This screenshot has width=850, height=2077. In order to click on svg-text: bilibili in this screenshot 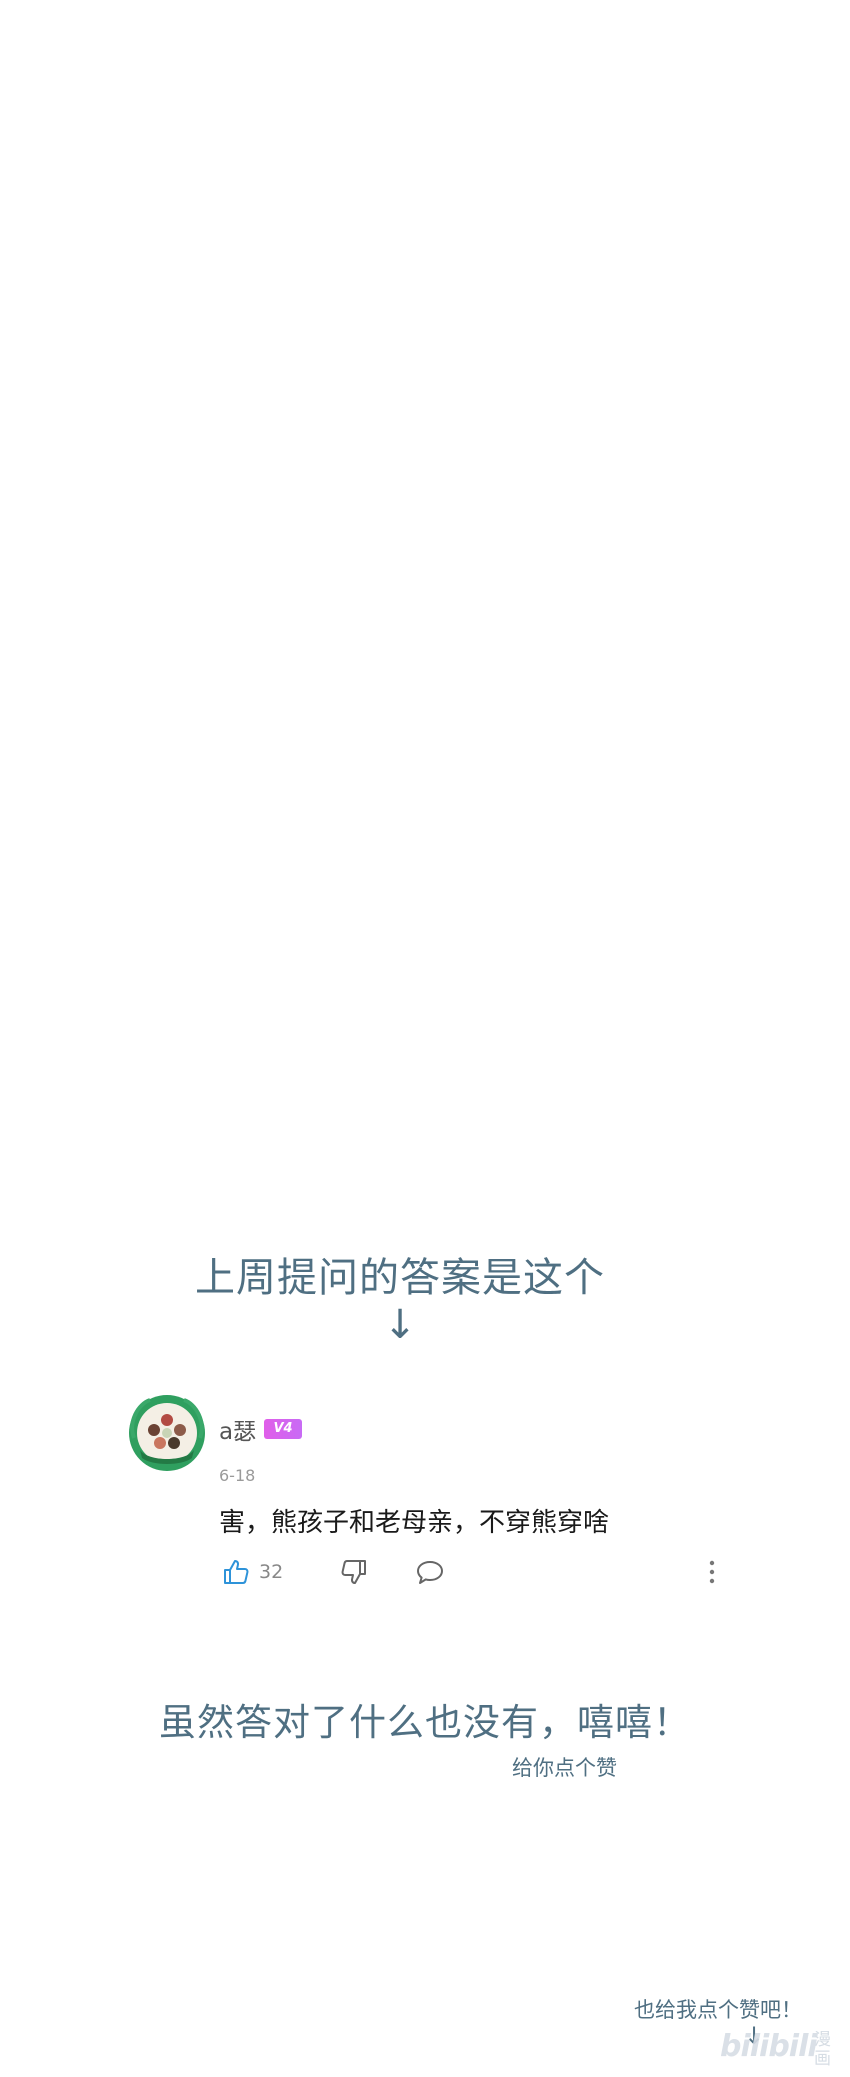, I will do `click(769, 2046)`.